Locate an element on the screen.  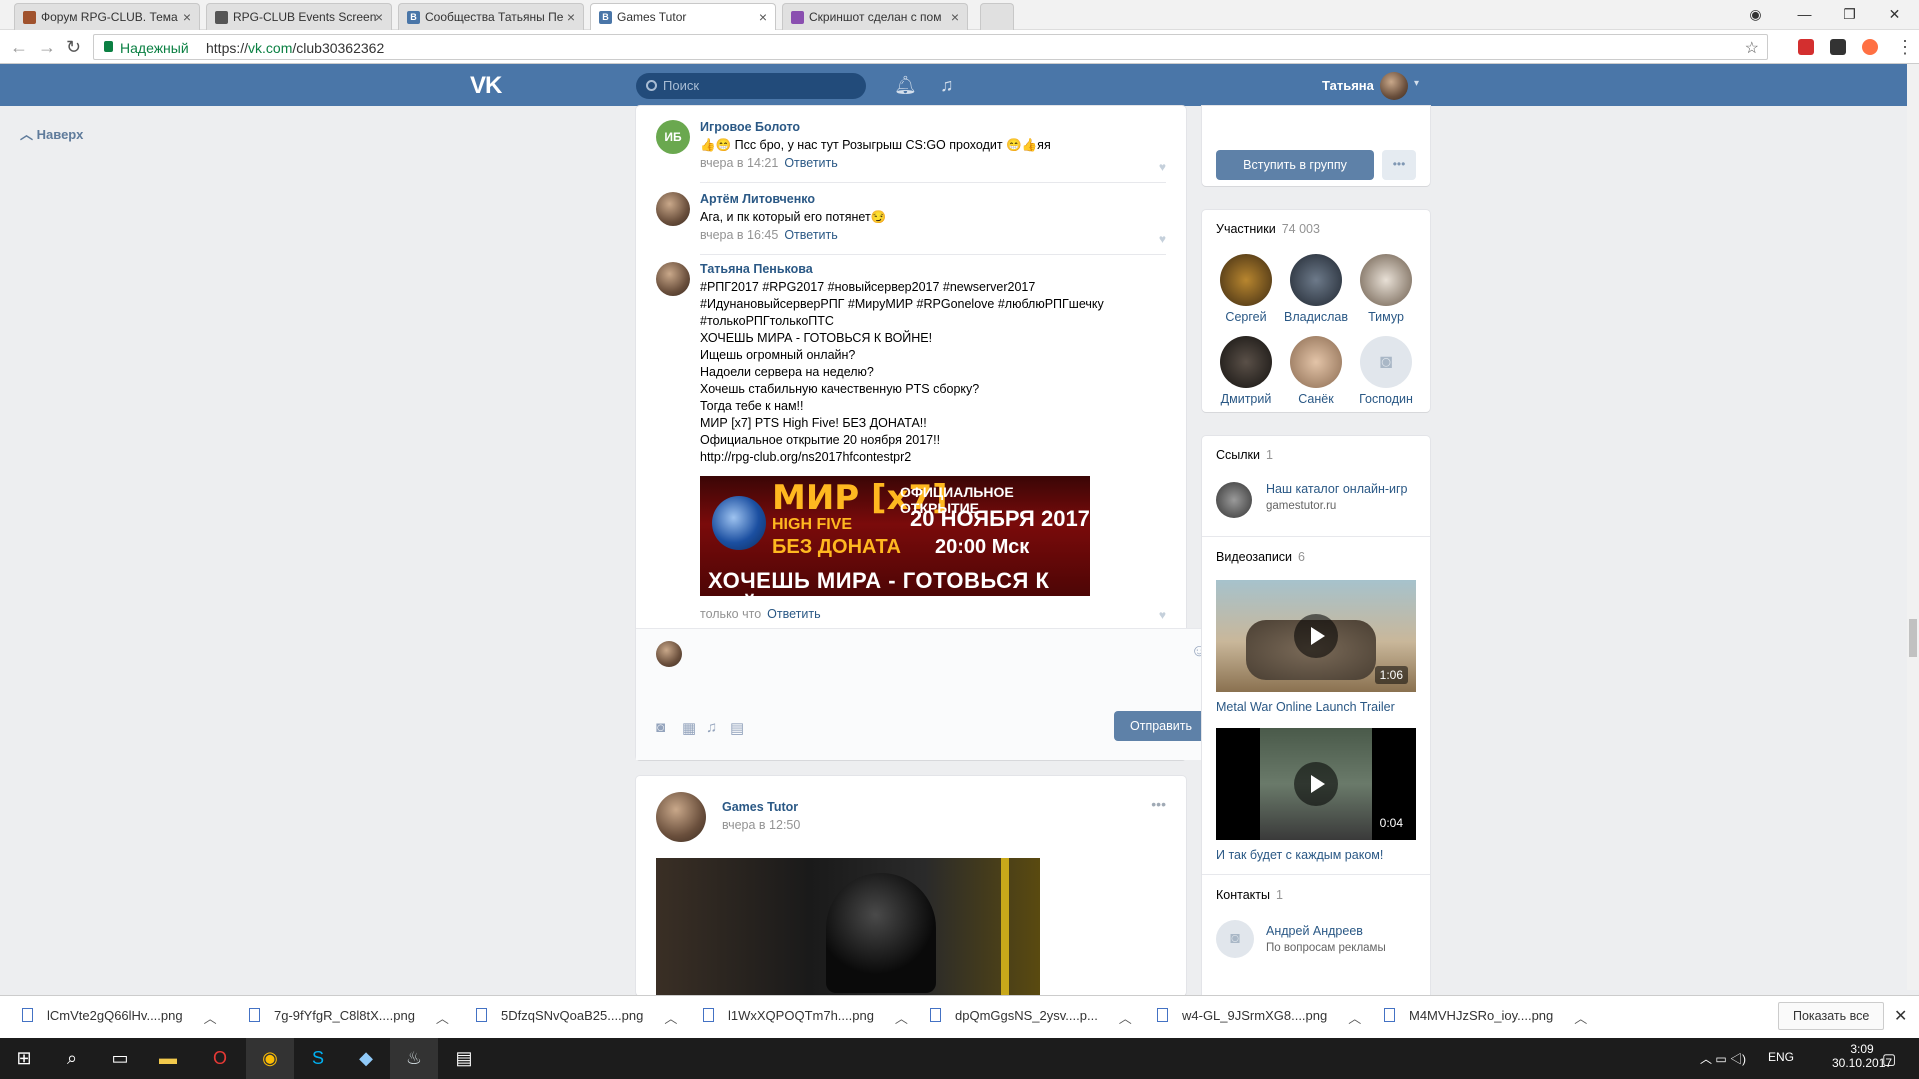
browser-tab-2: RPG-CLUB Events Screen × is located at coordinates (299, 16).